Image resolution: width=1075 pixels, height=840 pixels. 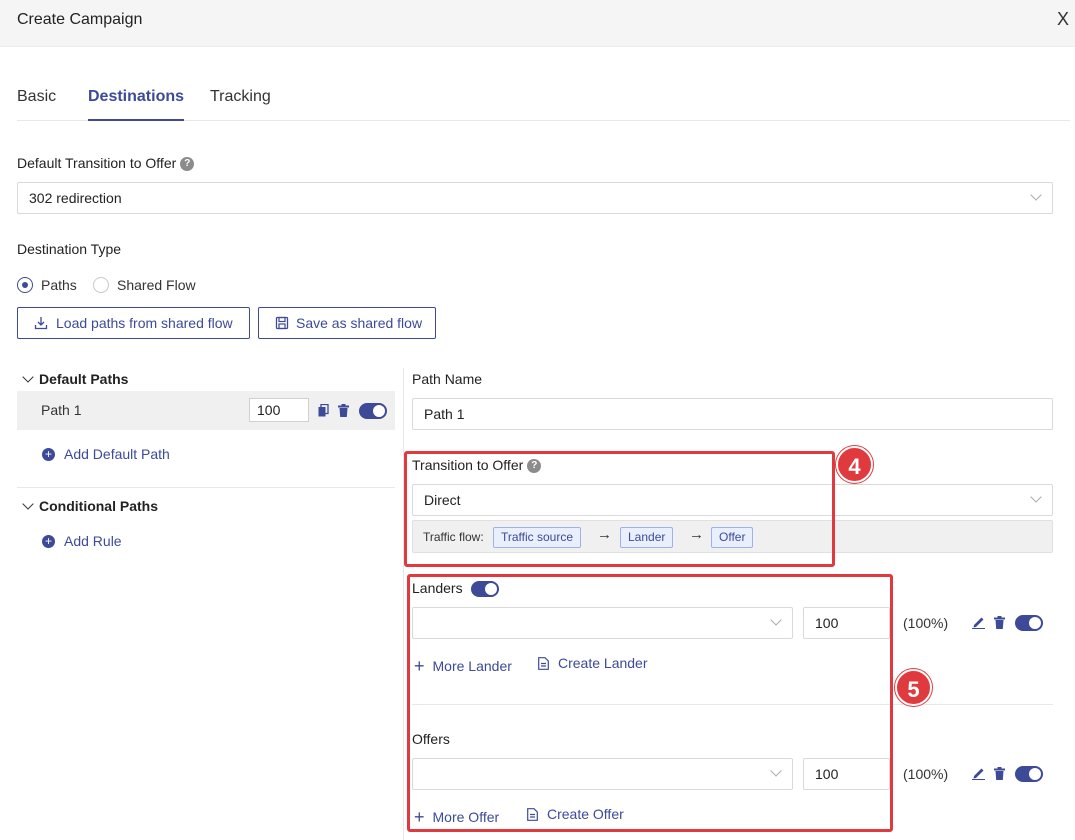 What do you see at coordinates (537, 23) in the screenshot?
I see `dialog-header: Create Campaign X` at bounding box center [537, 23].